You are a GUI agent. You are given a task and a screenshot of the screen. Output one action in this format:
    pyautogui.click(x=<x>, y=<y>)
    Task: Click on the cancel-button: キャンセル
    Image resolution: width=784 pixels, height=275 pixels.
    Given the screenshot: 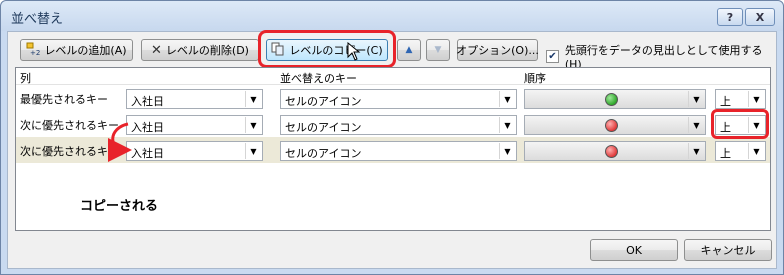 What is the action you would take?
    pyautogui.click(x=728, y=250)
    